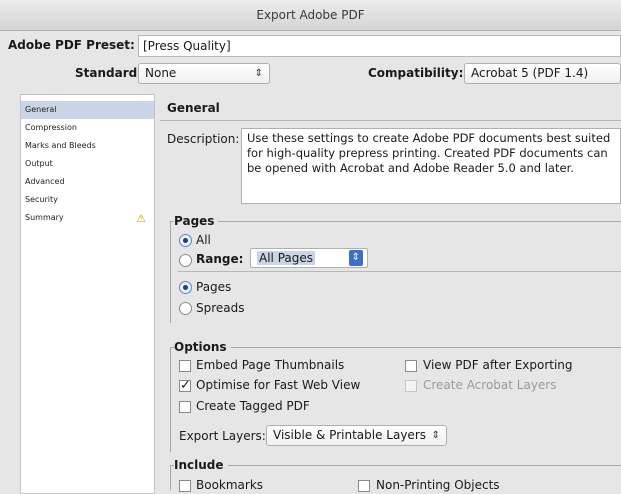  What do you see at coordinates (141, 218) in the screenshot?
I see `warning-icon: ⚠` at bounding box center [141, 218].